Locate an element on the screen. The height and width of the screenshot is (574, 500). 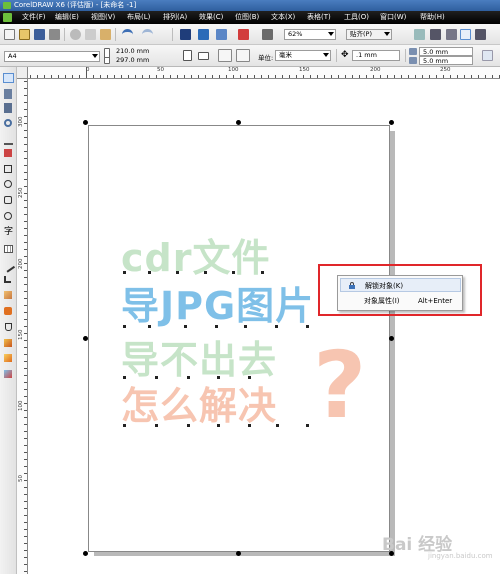
corel-connect-icon is located at coordinates (267, 34).